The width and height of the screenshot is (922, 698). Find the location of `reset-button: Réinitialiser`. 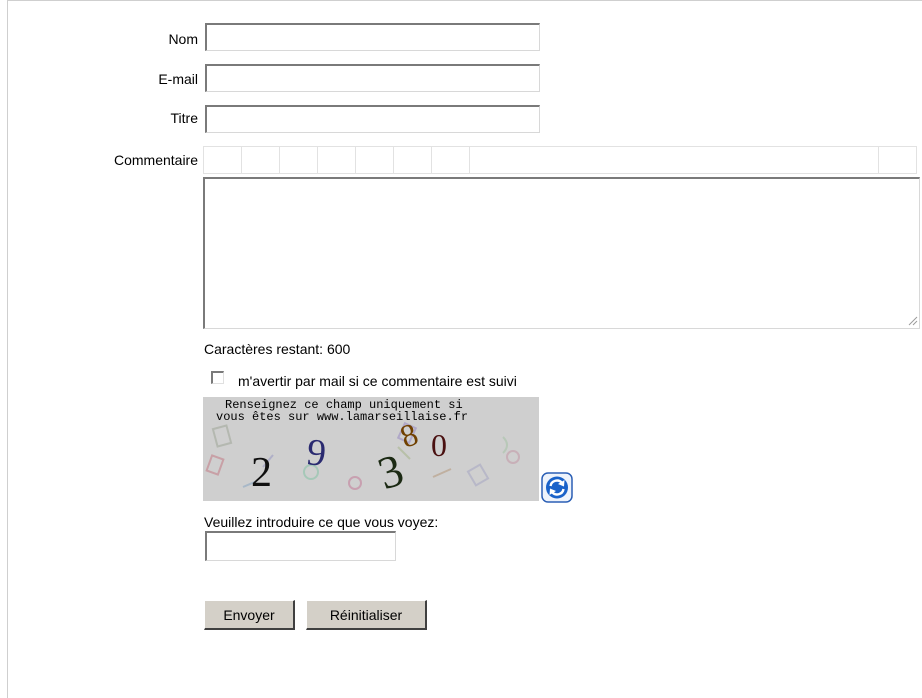

reset-button: Réinitialiser is located at coordinates (366, 615).